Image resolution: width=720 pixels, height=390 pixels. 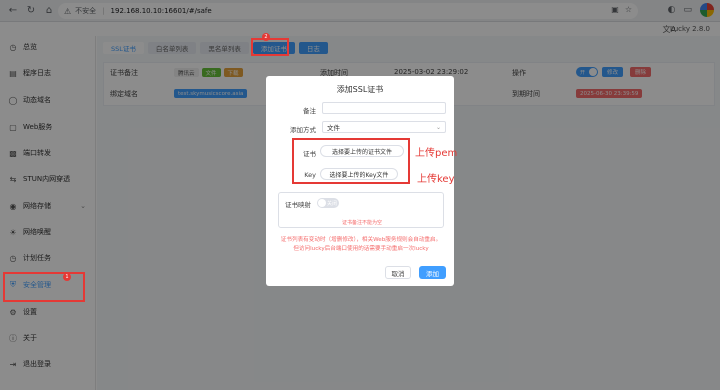 I want to click on dialog-title: 添加SSL证书, so click(x=360, y=89).